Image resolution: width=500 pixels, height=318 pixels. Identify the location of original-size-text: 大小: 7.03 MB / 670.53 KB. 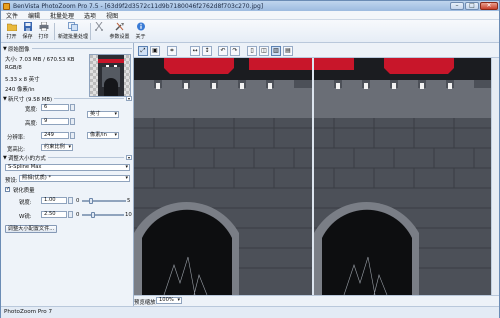
(40, 60).